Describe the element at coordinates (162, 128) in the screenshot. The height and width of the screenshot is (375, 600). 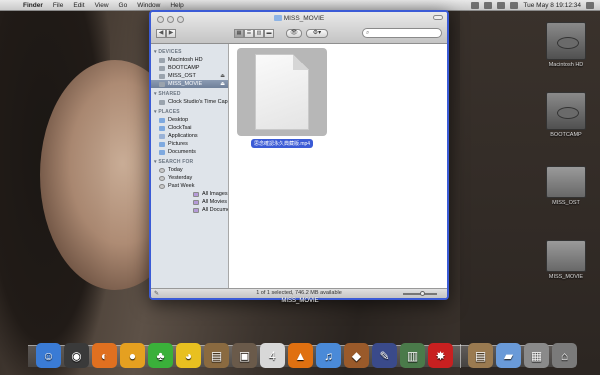
I see `home-icon` at that location.